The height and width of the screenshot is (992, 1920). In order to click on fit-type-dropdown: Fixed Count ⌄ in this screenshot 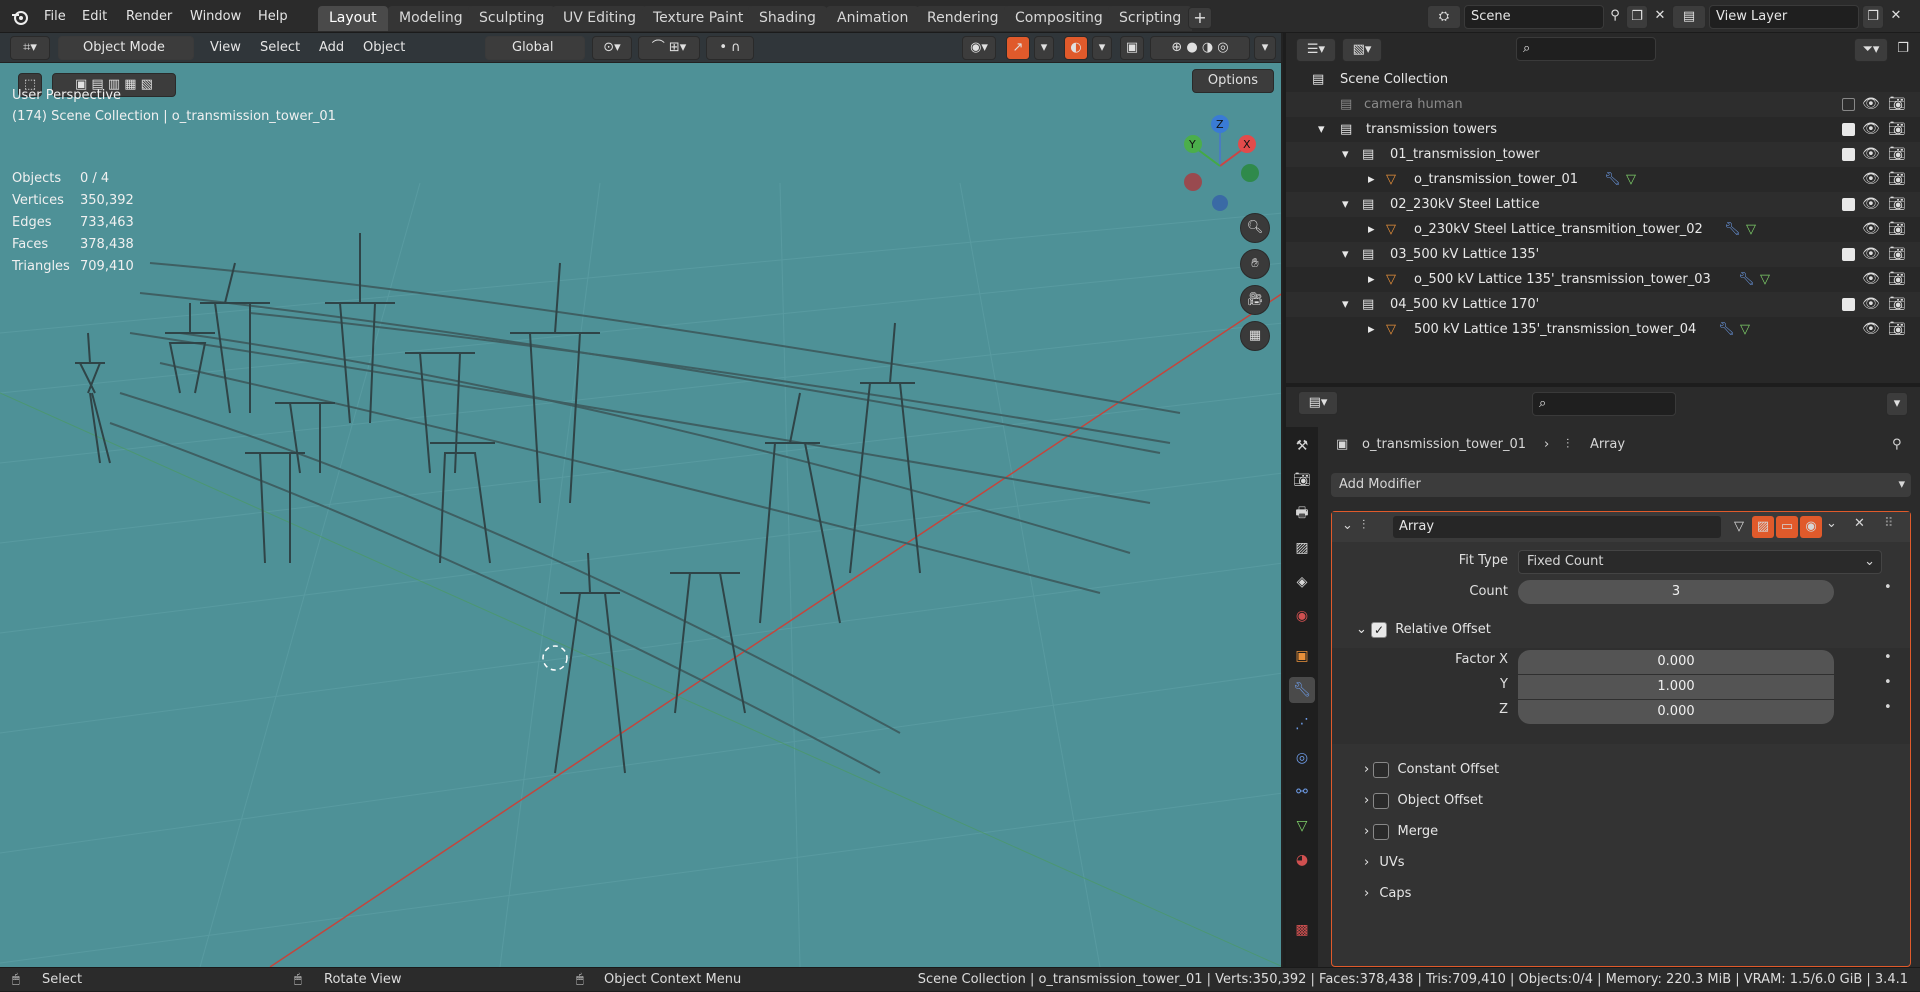, I will do `click(1700, 562)`.